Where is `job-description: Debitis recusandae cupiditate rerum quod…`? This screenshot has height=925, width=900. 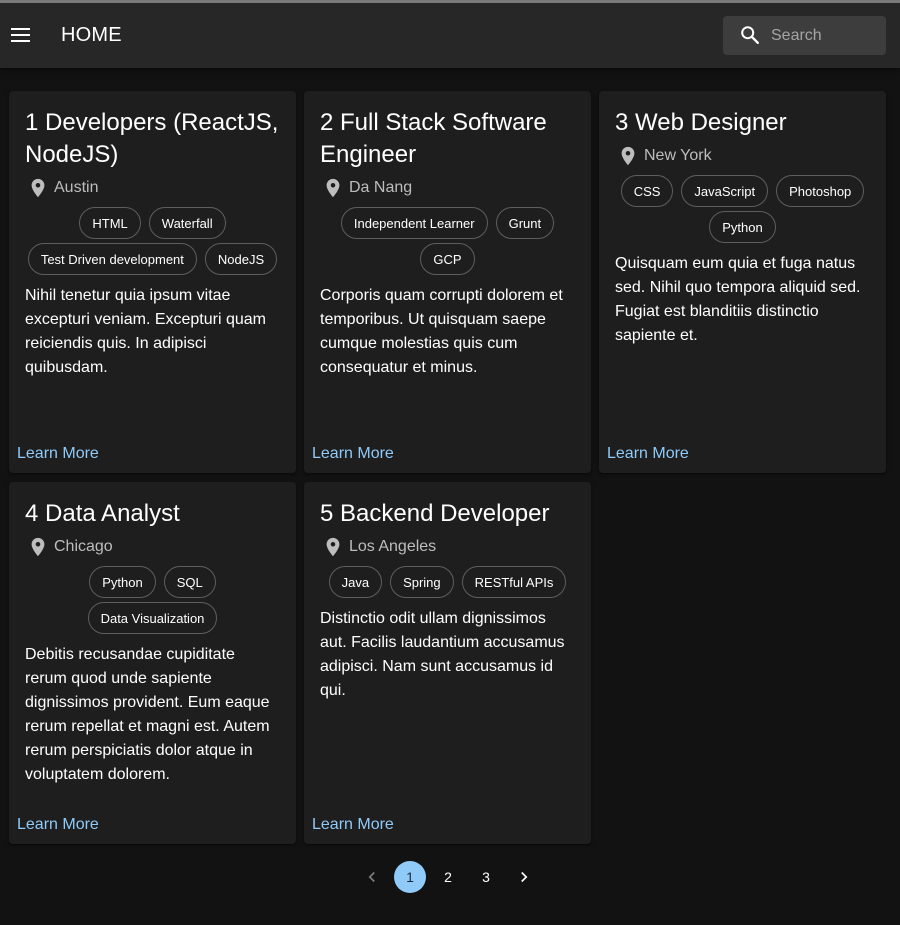 job-description: Debitis recusandae cupiditate rerum quod… is located at coordinates (147, 714).